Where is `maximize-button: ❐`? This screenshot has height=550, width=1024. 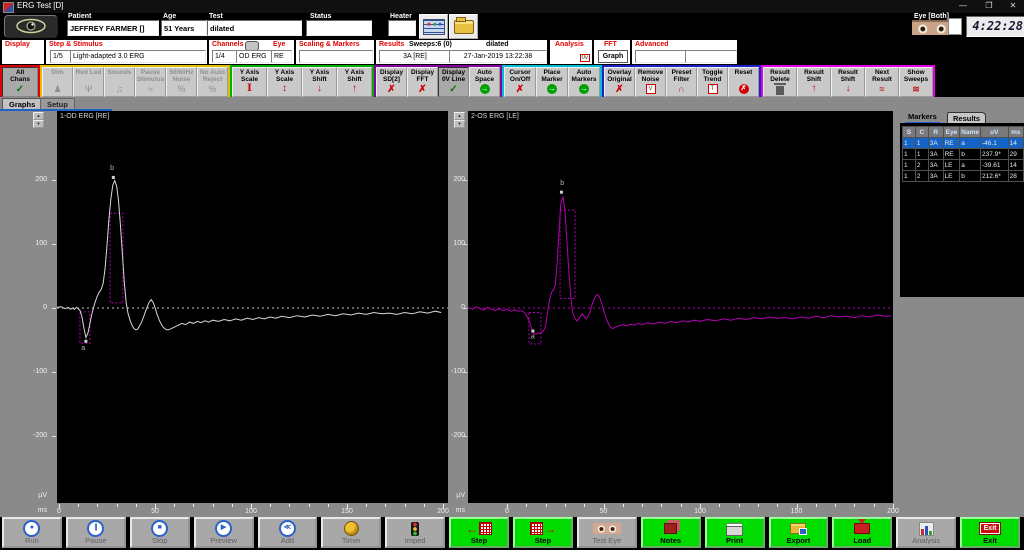
maximize-button: ❐ is located at coordinates (989, 6).